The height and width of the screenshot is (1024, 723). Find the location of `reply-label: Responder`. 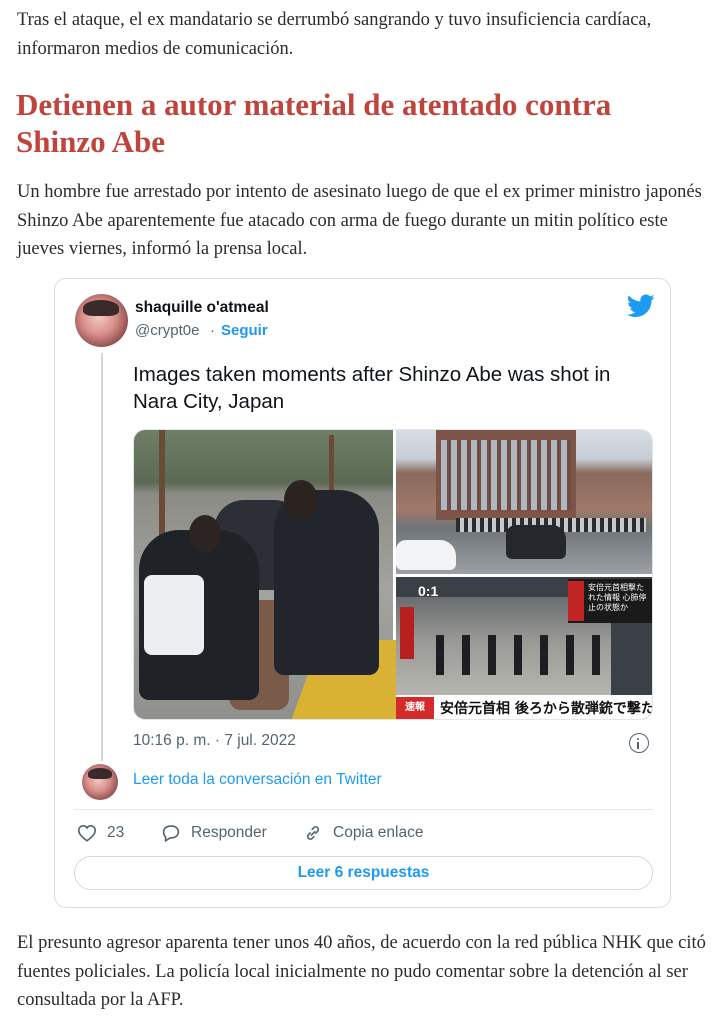

reply-label: Responder is located at coordinates (229, 832).